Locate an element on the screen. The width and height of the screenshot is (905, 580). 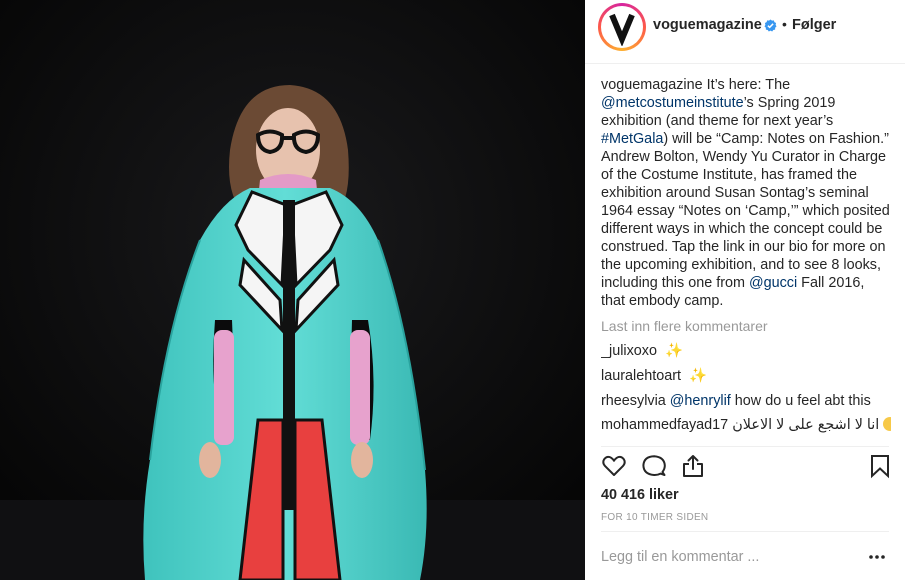
avatar is located at coordinates (622, 27).